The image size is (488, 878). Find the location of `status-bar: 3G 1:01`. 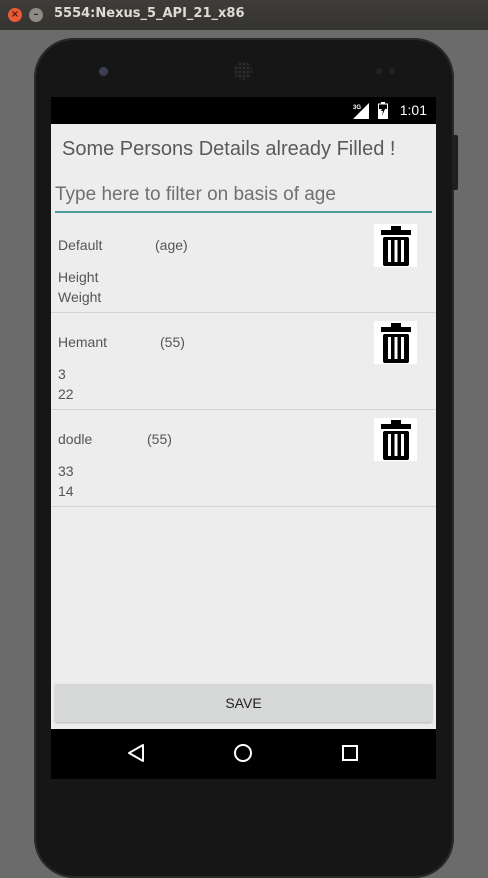

status-bar: 3G 1:01 is located at coordinates (243, 110).